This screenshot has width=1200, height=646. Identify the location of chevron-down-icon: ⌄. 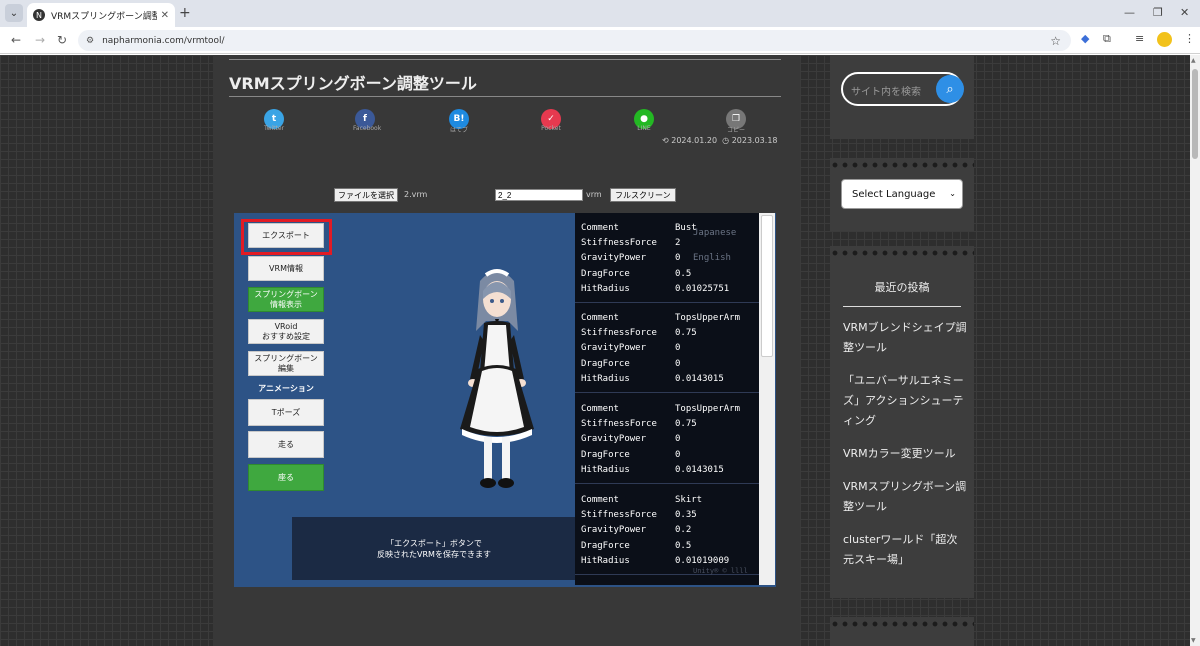
(952, 193).